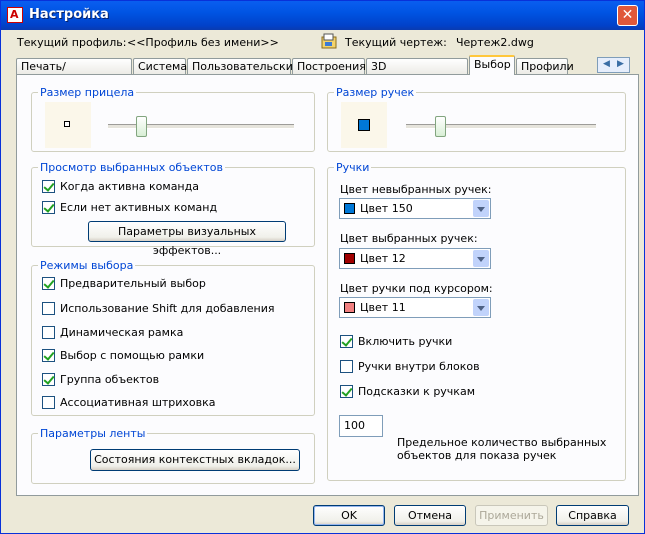 The image size is (645, 534). I want to click on cancel-button: Отмена, so click(430, 515).